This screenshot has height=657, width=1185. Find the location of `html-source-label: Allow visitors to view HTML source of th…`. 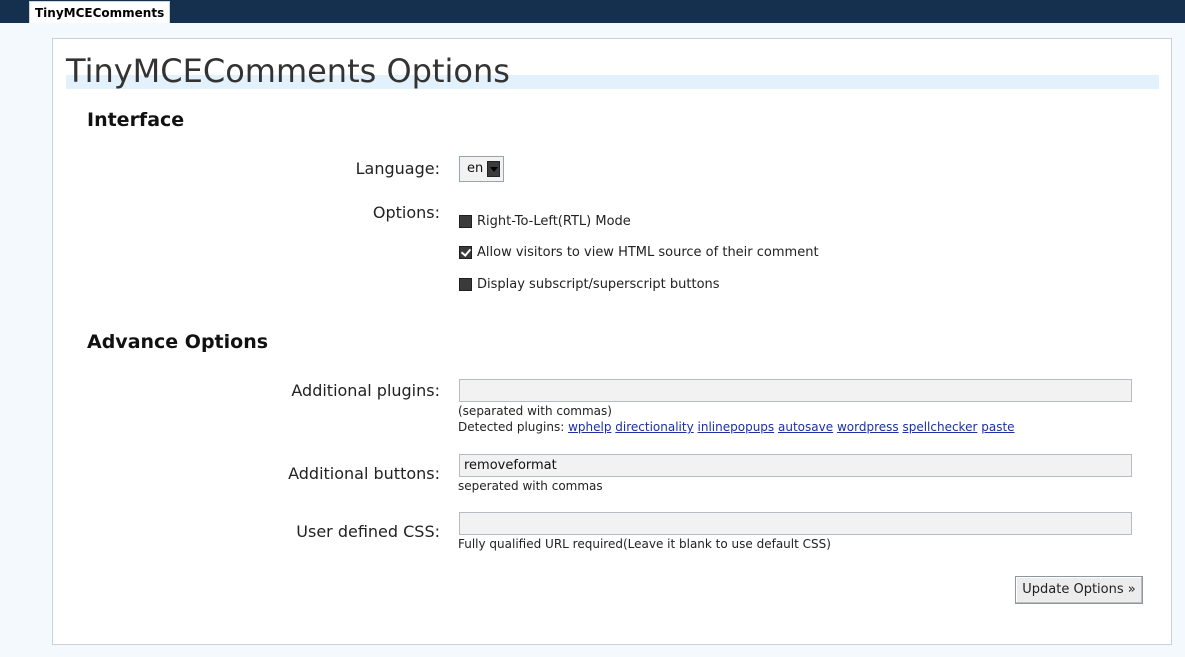

html-source-label: Allow visitors to view HTML source of th… is located at coordinates (648, 252).